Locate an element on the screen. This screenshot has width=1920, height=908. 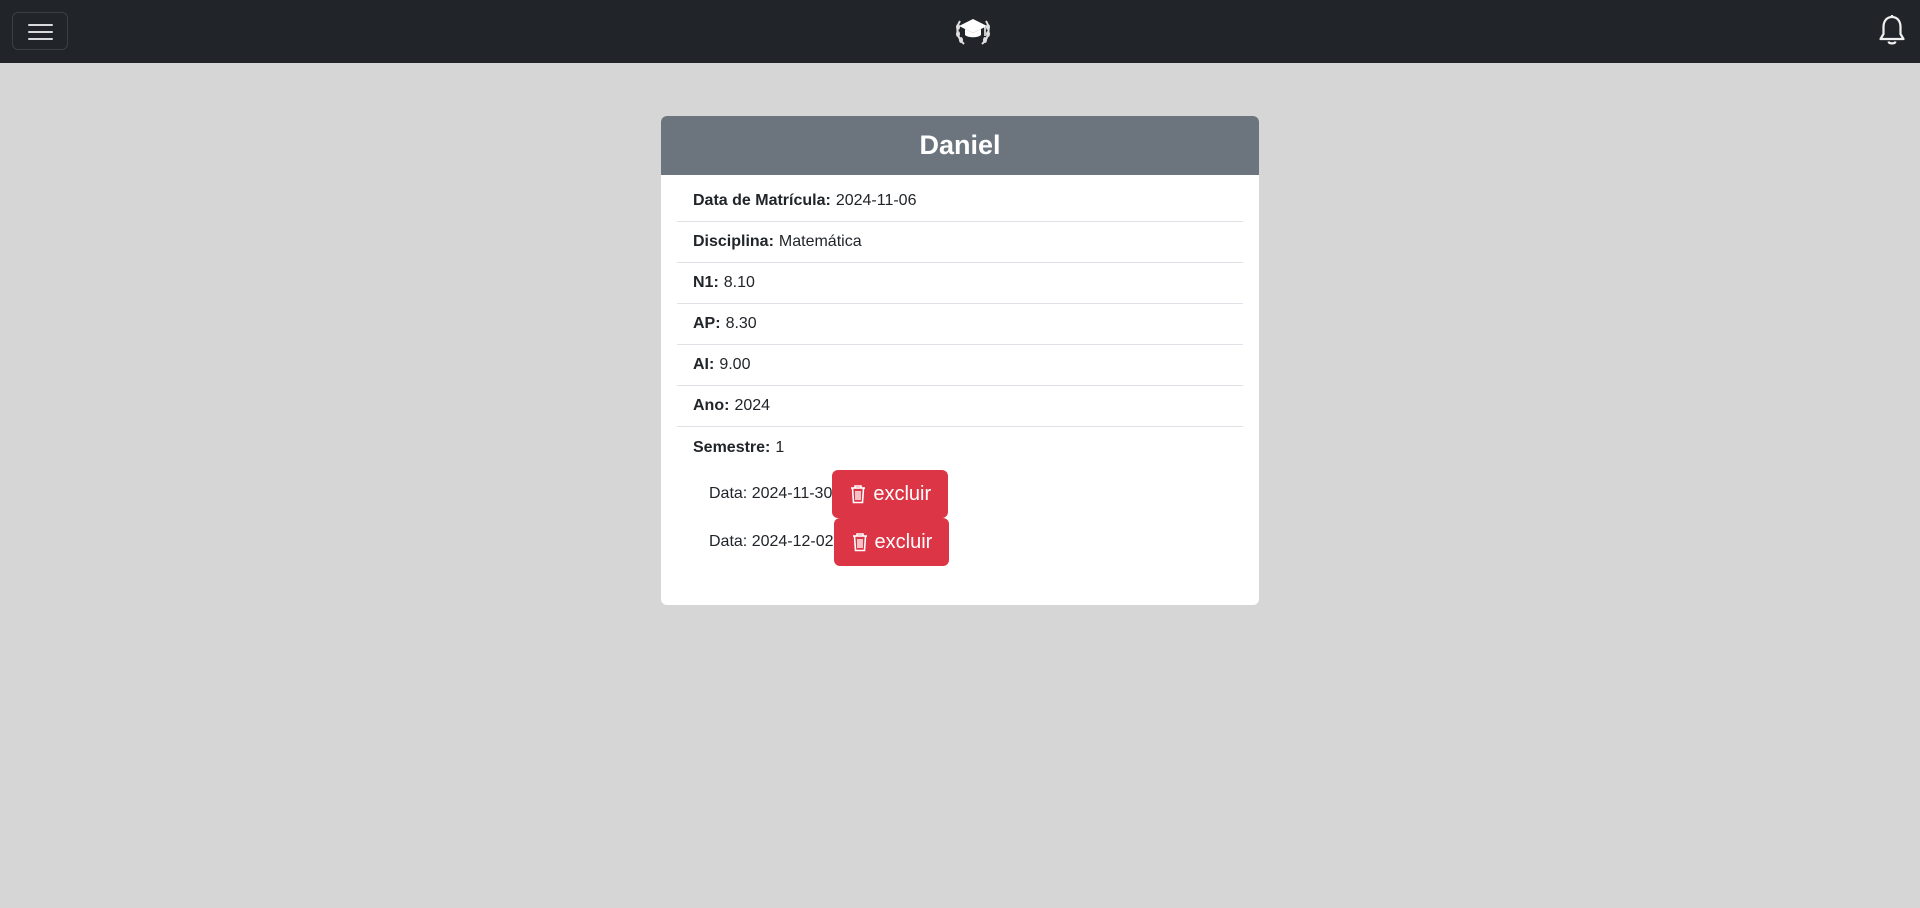
field-label: AP: is located at coordinates (707, 323).